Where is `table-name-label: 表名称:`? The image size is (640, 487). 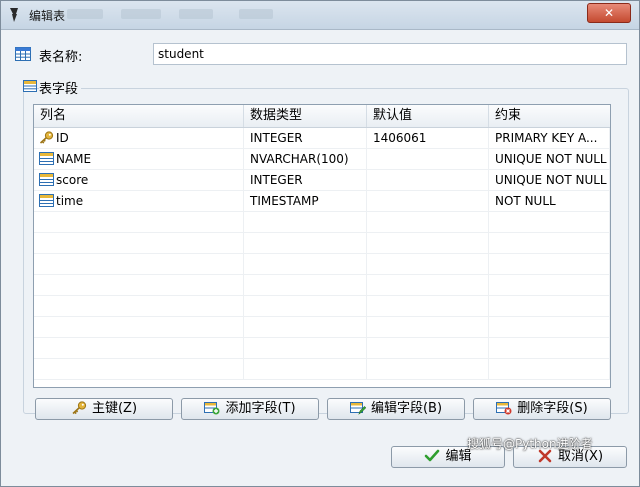
table-name-label: 表名称: is located at coordinates (61, 57).